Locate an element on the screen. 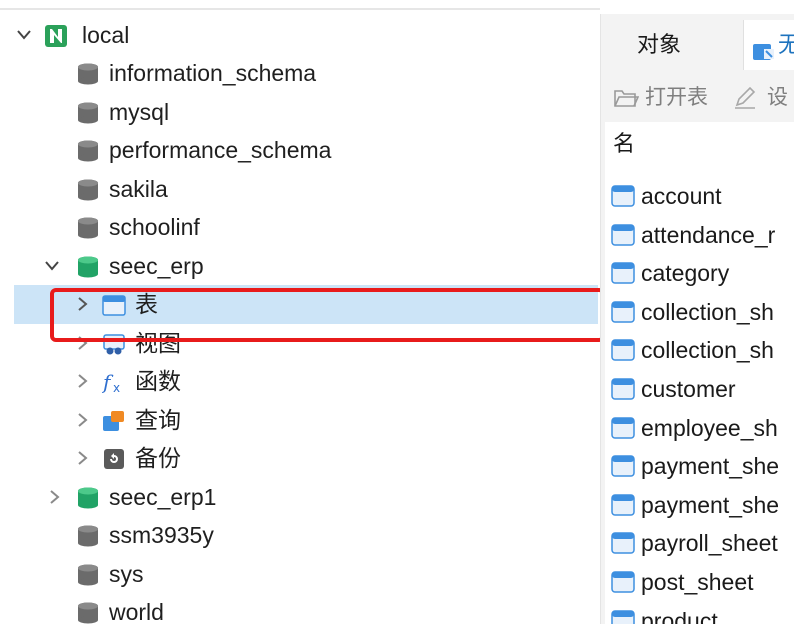  database-label: seec_erp1 is located at coordinates (163, 497).